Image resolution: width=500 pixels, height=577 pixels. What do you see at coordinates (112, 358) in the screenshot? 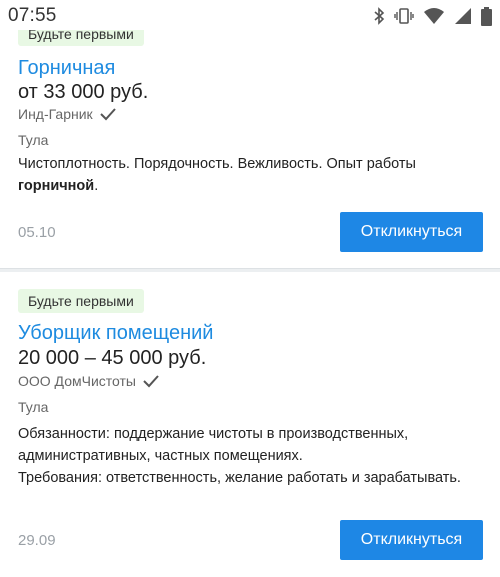
I see `vacancy-salary: 20 000 – 45 000 руб.` at bounding box center [112, 358].